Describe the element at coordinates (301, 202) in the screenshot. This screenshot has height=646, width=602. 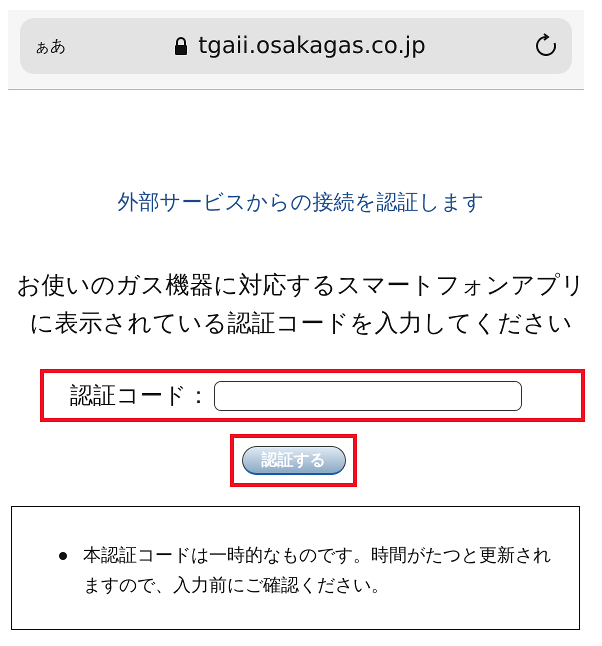
I see `page-heading: 外部サービスからの接続を認証します` at that location.